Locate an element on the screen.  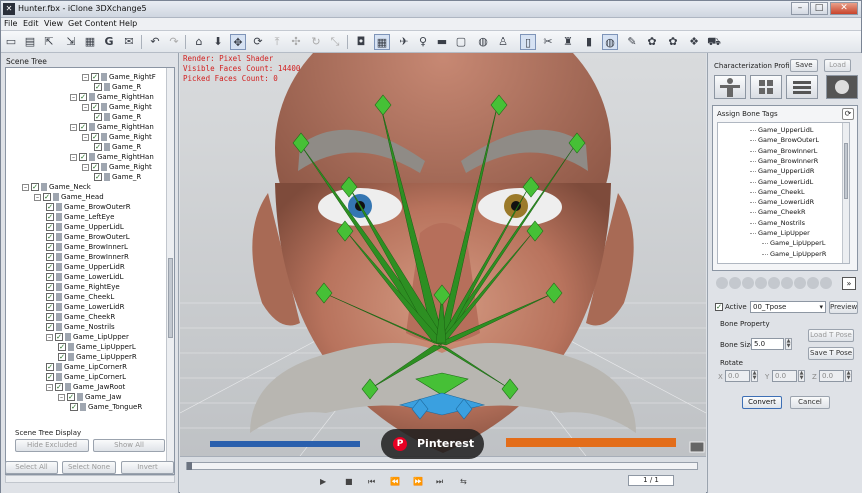
morph-icon: ♜ is located at coordinates (568, 42).